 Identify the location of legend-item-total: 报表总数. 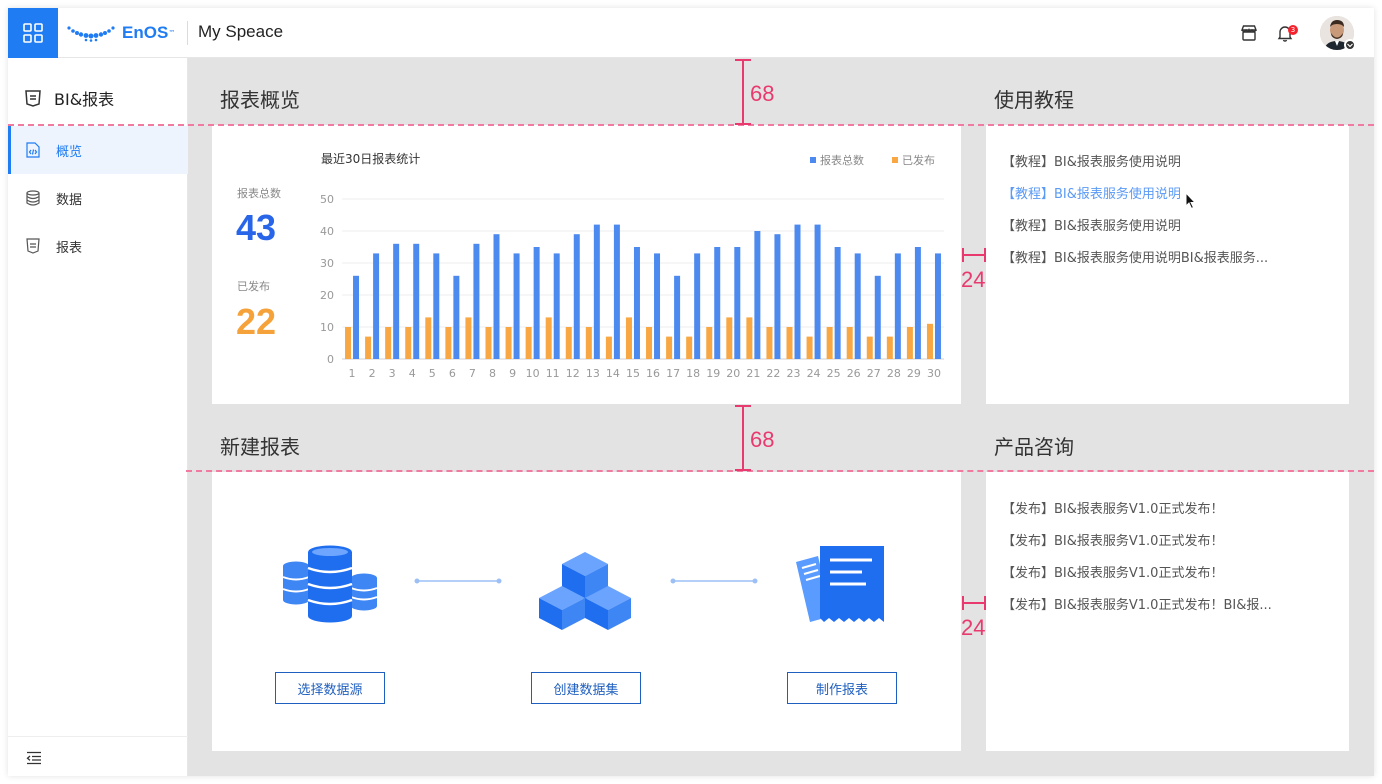
(837, 160).